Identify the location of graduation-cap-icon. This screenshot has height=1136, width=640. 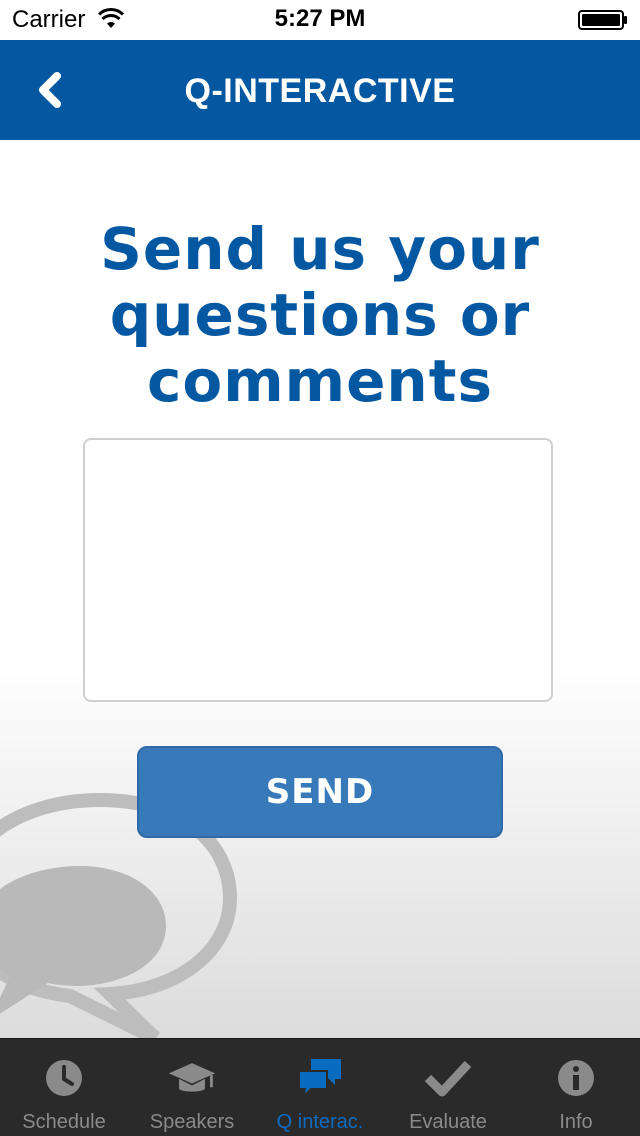
(192, 1077).